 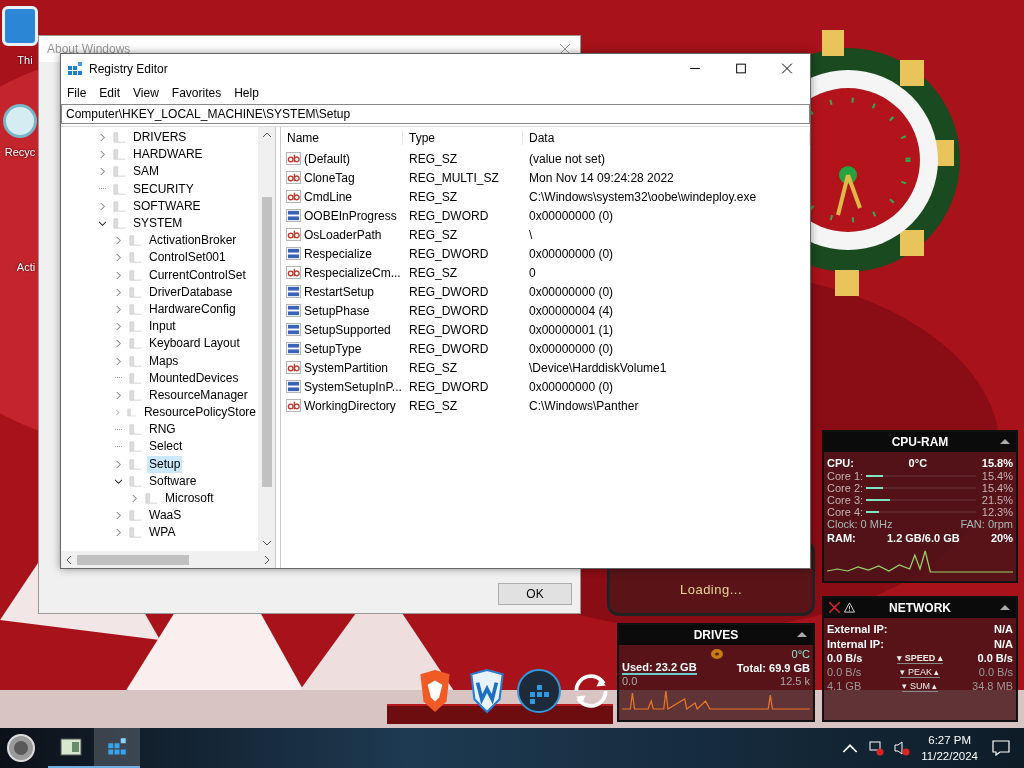 I want to click on value-data: 0x00000004 (4), so click(x=571, y=310).